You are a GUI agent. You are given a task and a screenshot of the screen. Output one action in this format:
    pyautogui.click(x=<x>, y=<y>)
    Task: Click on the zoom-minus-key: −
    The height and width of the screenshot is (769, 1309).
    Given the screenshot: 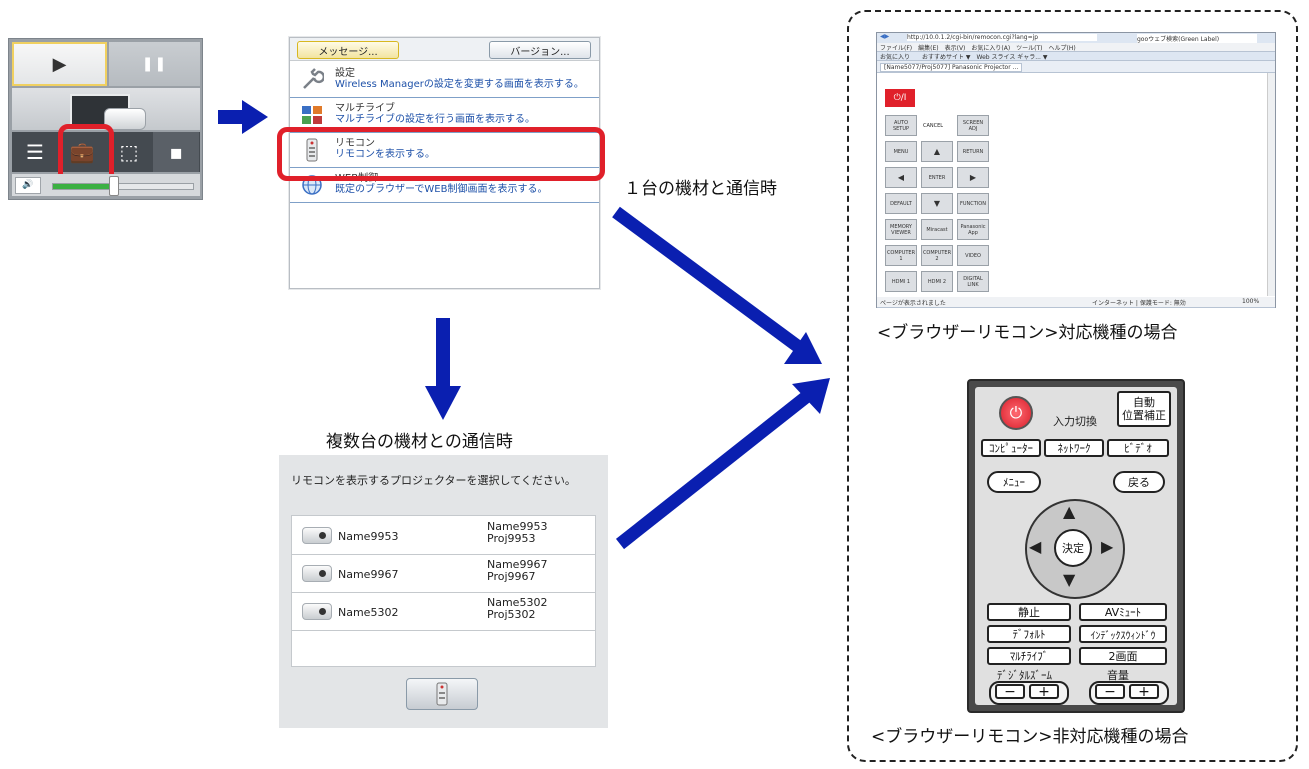 What is the action you would take?
    pyautogui.click(x=1010, y=692)
    